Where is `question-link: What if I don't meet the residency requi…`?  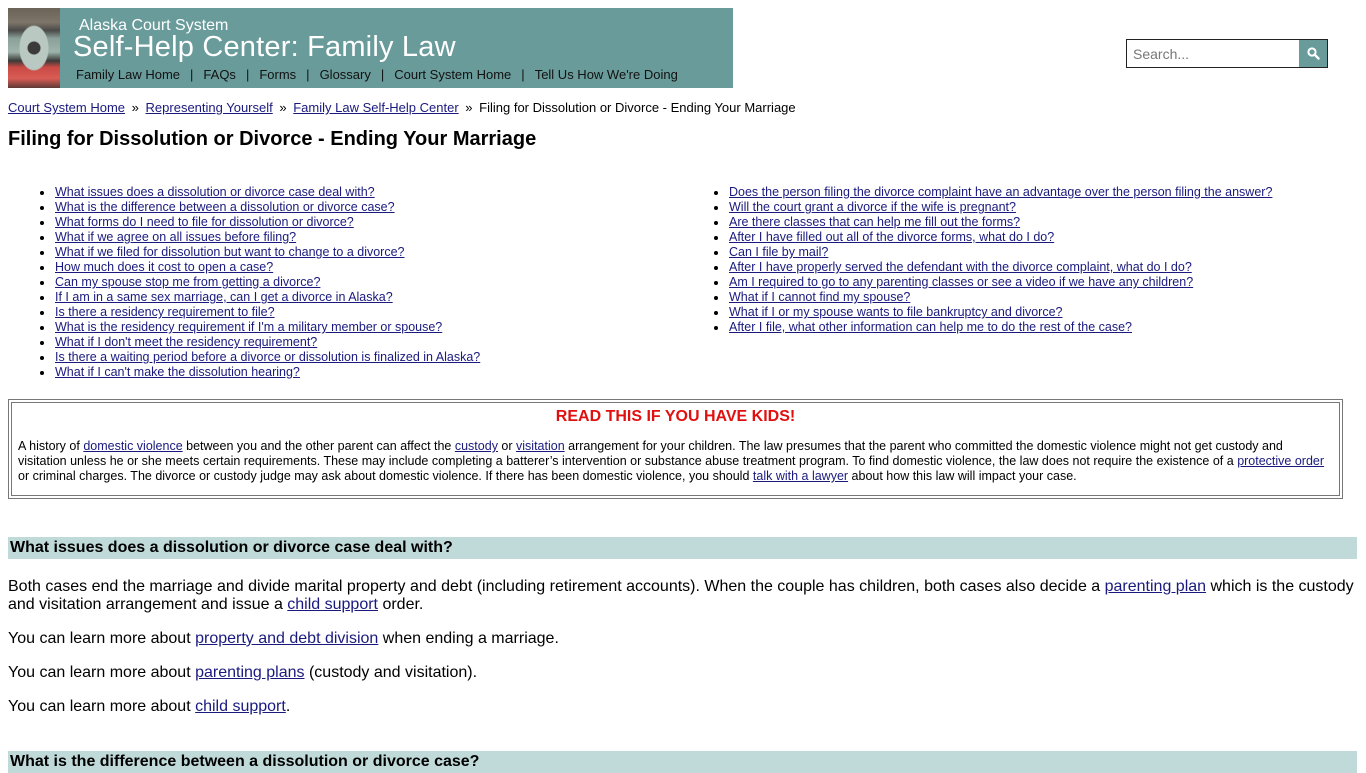 question-link: What if I don't meet the residency requi… is located at coordinates (186, 342).